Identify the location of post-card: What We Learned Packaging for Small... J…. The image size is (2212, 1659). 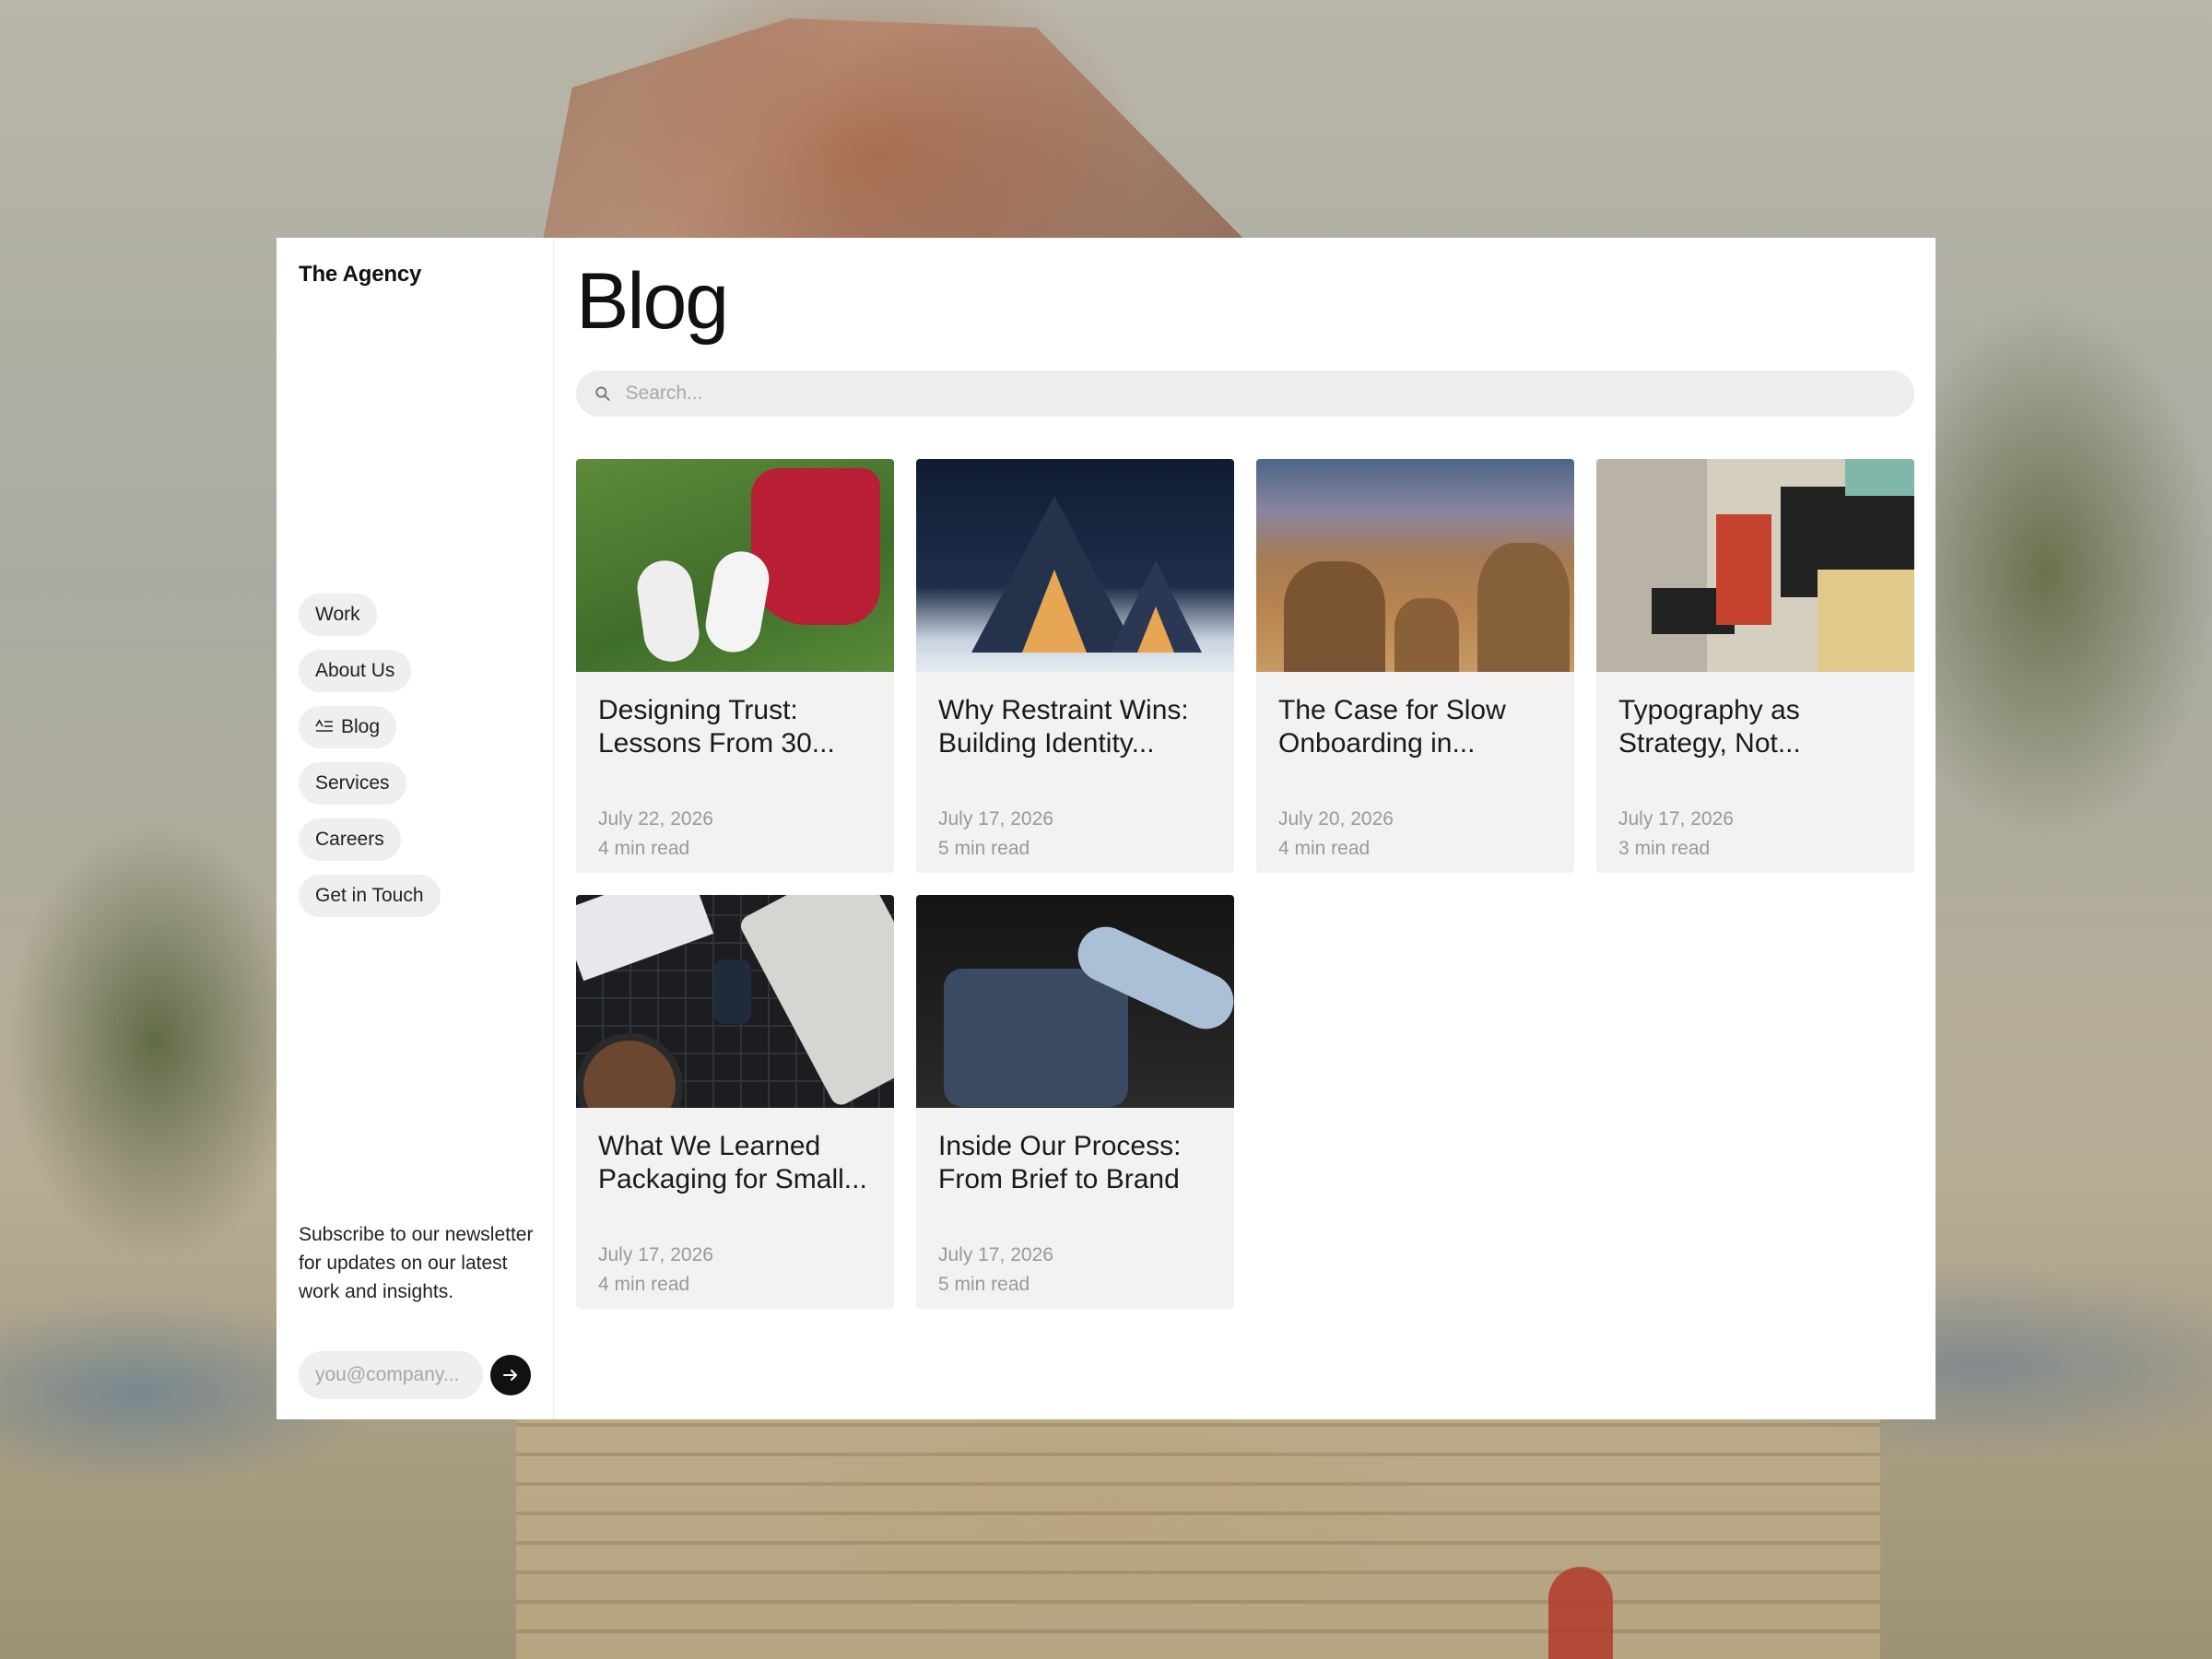
(735, 1102).